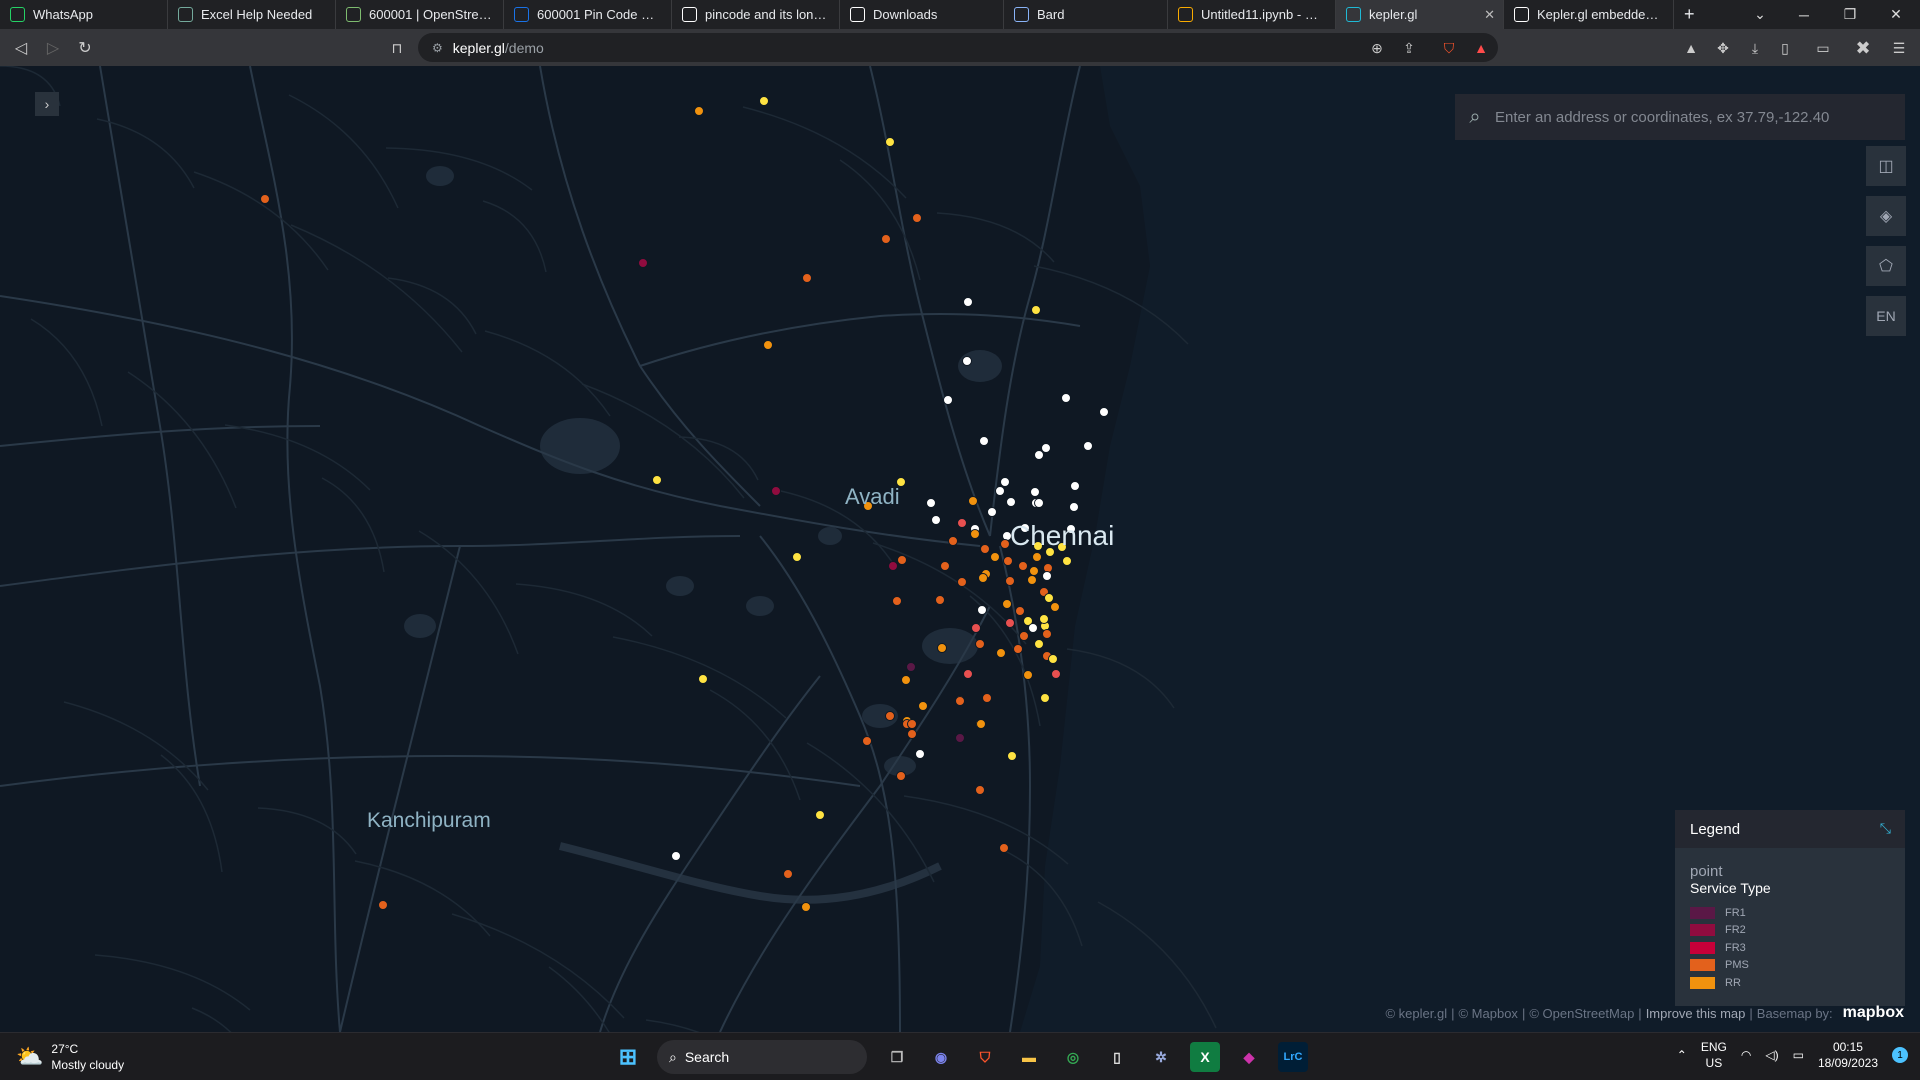  What do you see at coordinates (1377, 48) in the screenshot?
I see `zoom-icon: ⊕` at bounding box center [1377, 48].